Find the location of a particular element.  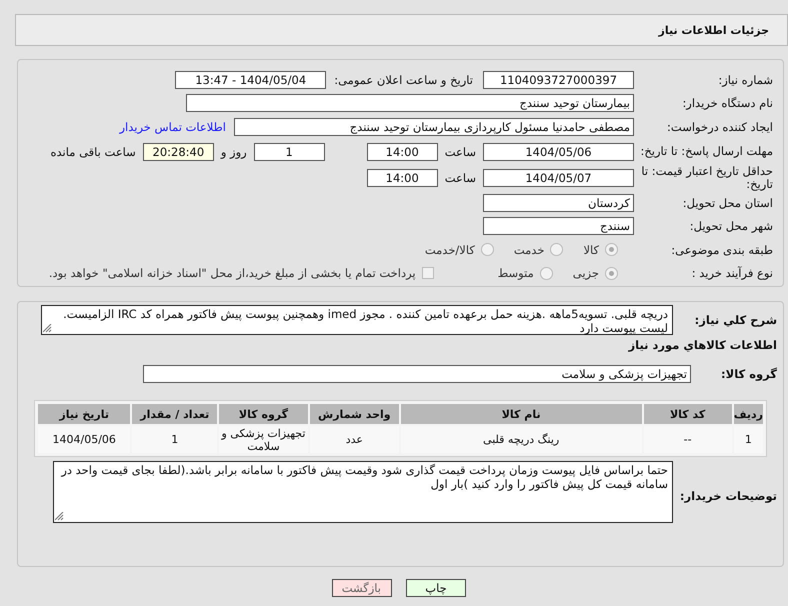

field-label: ساعت باقی مانده is located at coordinates (93, 151).